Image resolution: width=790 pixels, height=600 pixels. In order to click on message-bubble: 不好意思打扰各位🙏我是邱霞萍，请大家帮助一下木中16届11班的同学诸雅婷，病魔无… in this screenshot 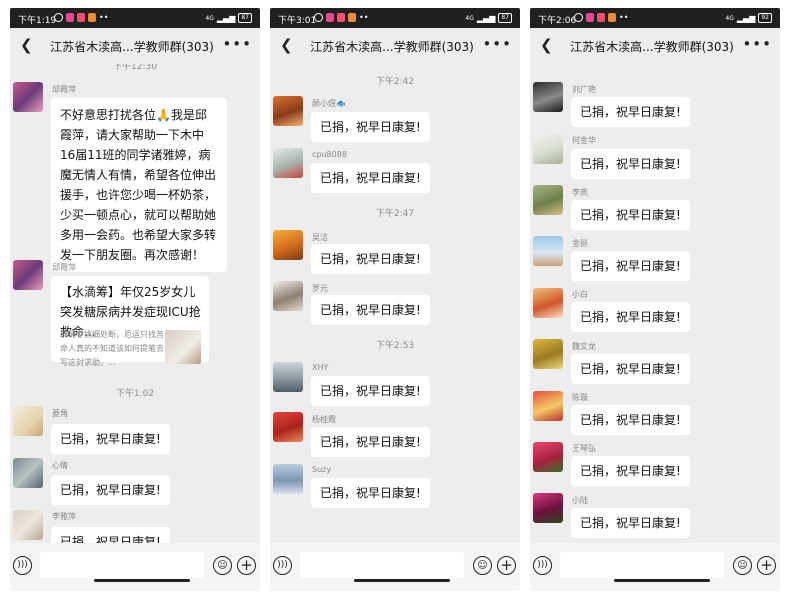, I will do `click(139, 185)`.